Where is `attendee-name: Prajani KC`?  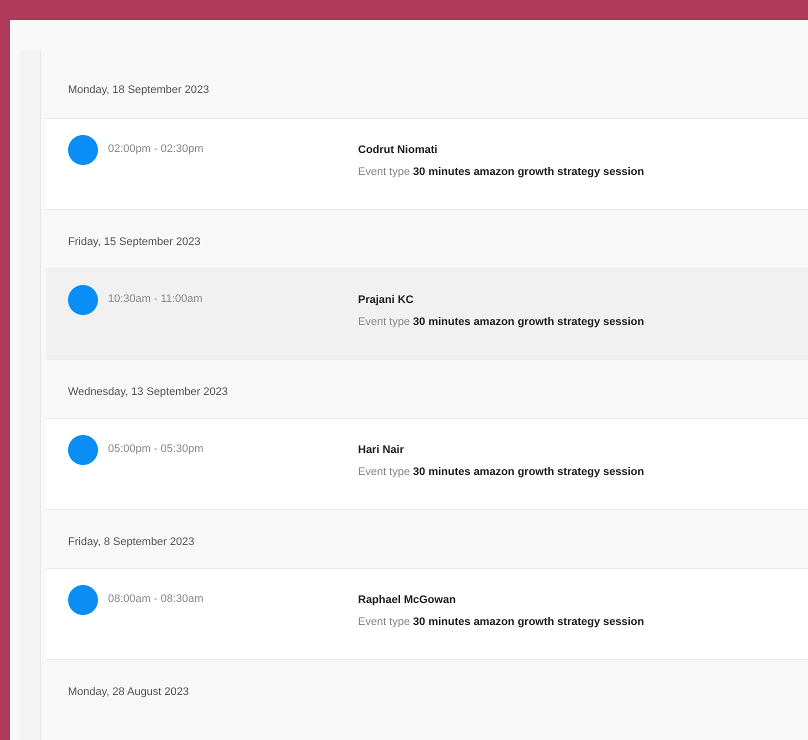 attendee-name: Prajani KC is located at coordinates (386, 300).